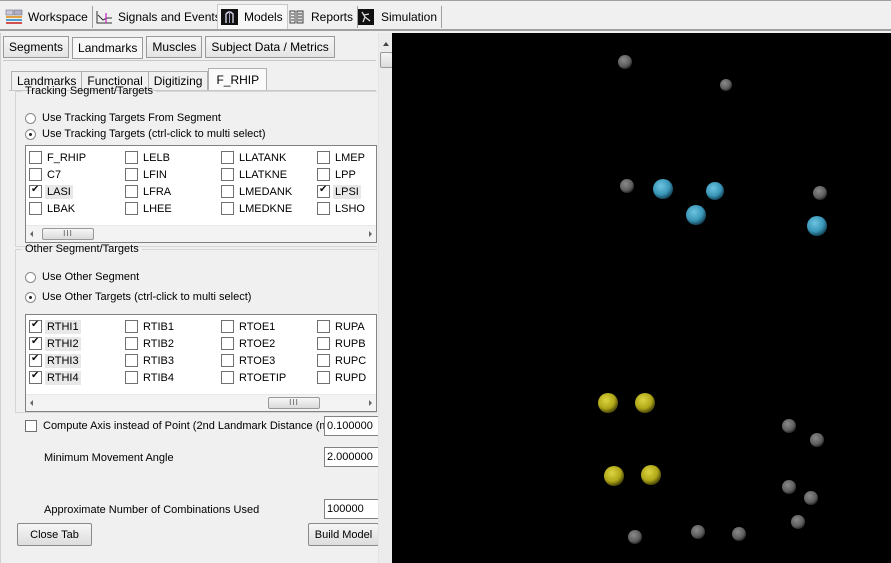 This screenshot has width=891, height=563. Describe the element at coordinates (173, 377) in the screenshot. I see `target-list-item: RTIB4` at that location.